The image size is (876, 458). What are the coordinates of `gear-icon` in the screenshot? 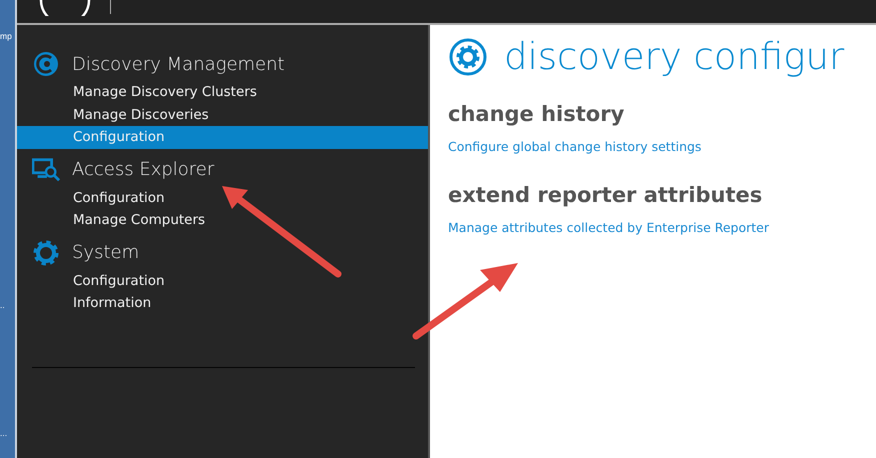 It's located at (46, 252).